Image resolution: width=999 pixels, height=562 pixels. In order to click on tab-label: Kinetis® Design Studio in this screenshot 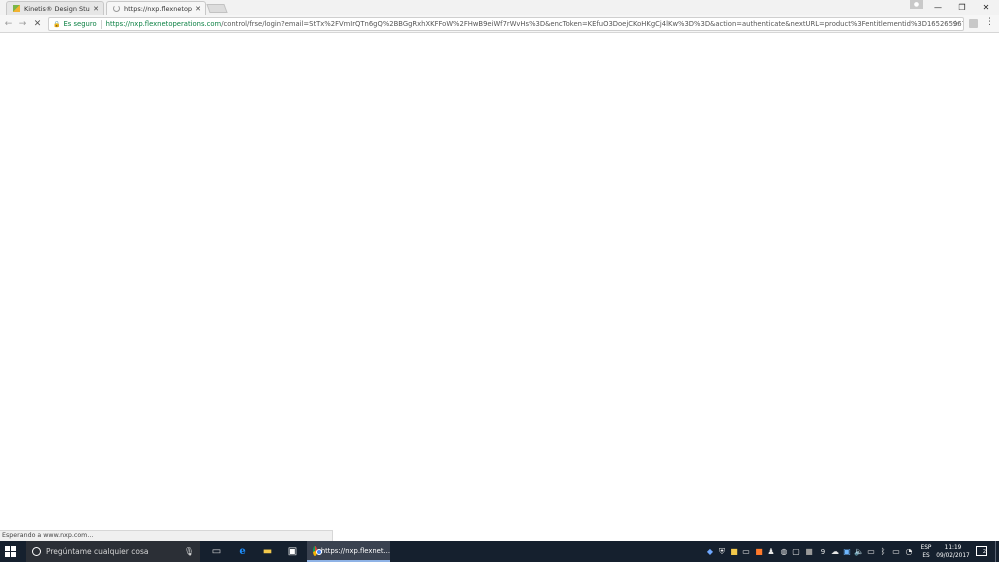, I will do `click(57, 8)`.